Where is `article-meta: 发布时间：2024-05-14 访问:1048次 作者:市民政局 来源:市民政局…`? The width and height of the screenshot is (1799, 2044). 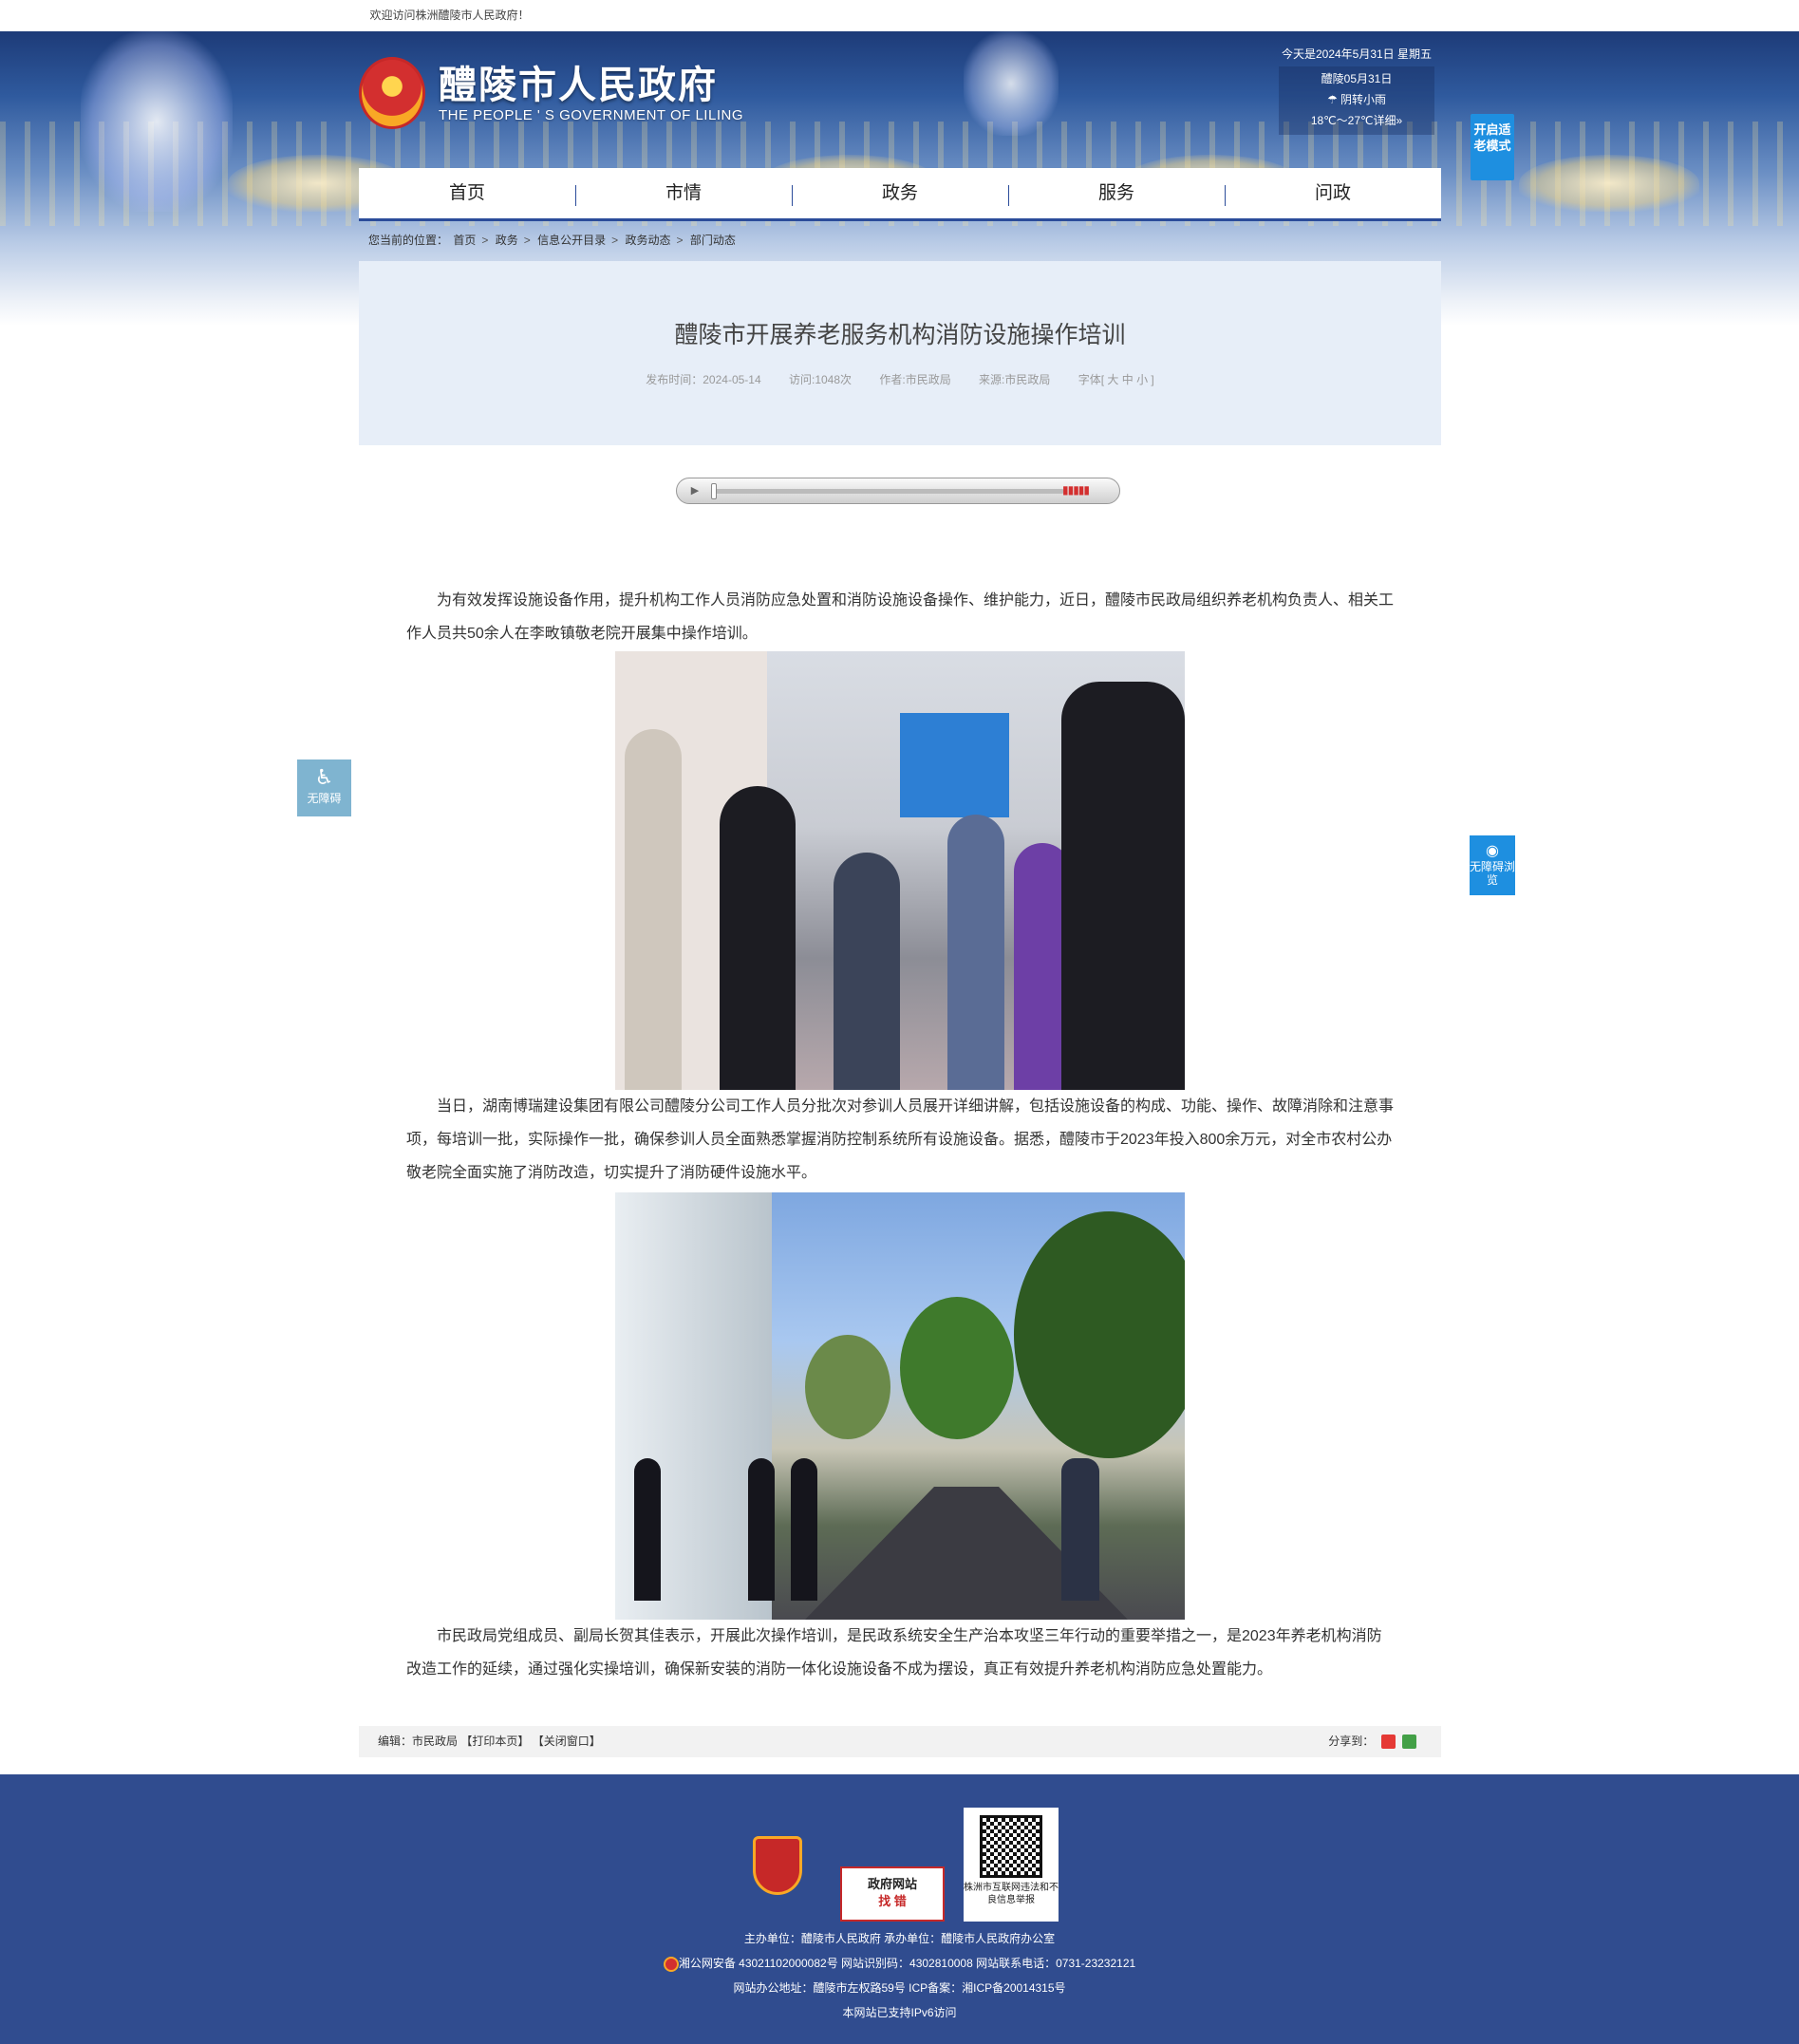
article-meta: 发布时间：2024-05-14 访问:1048次 作者:市民政局 来源:市民政局… is located at coordinates (900, 379).